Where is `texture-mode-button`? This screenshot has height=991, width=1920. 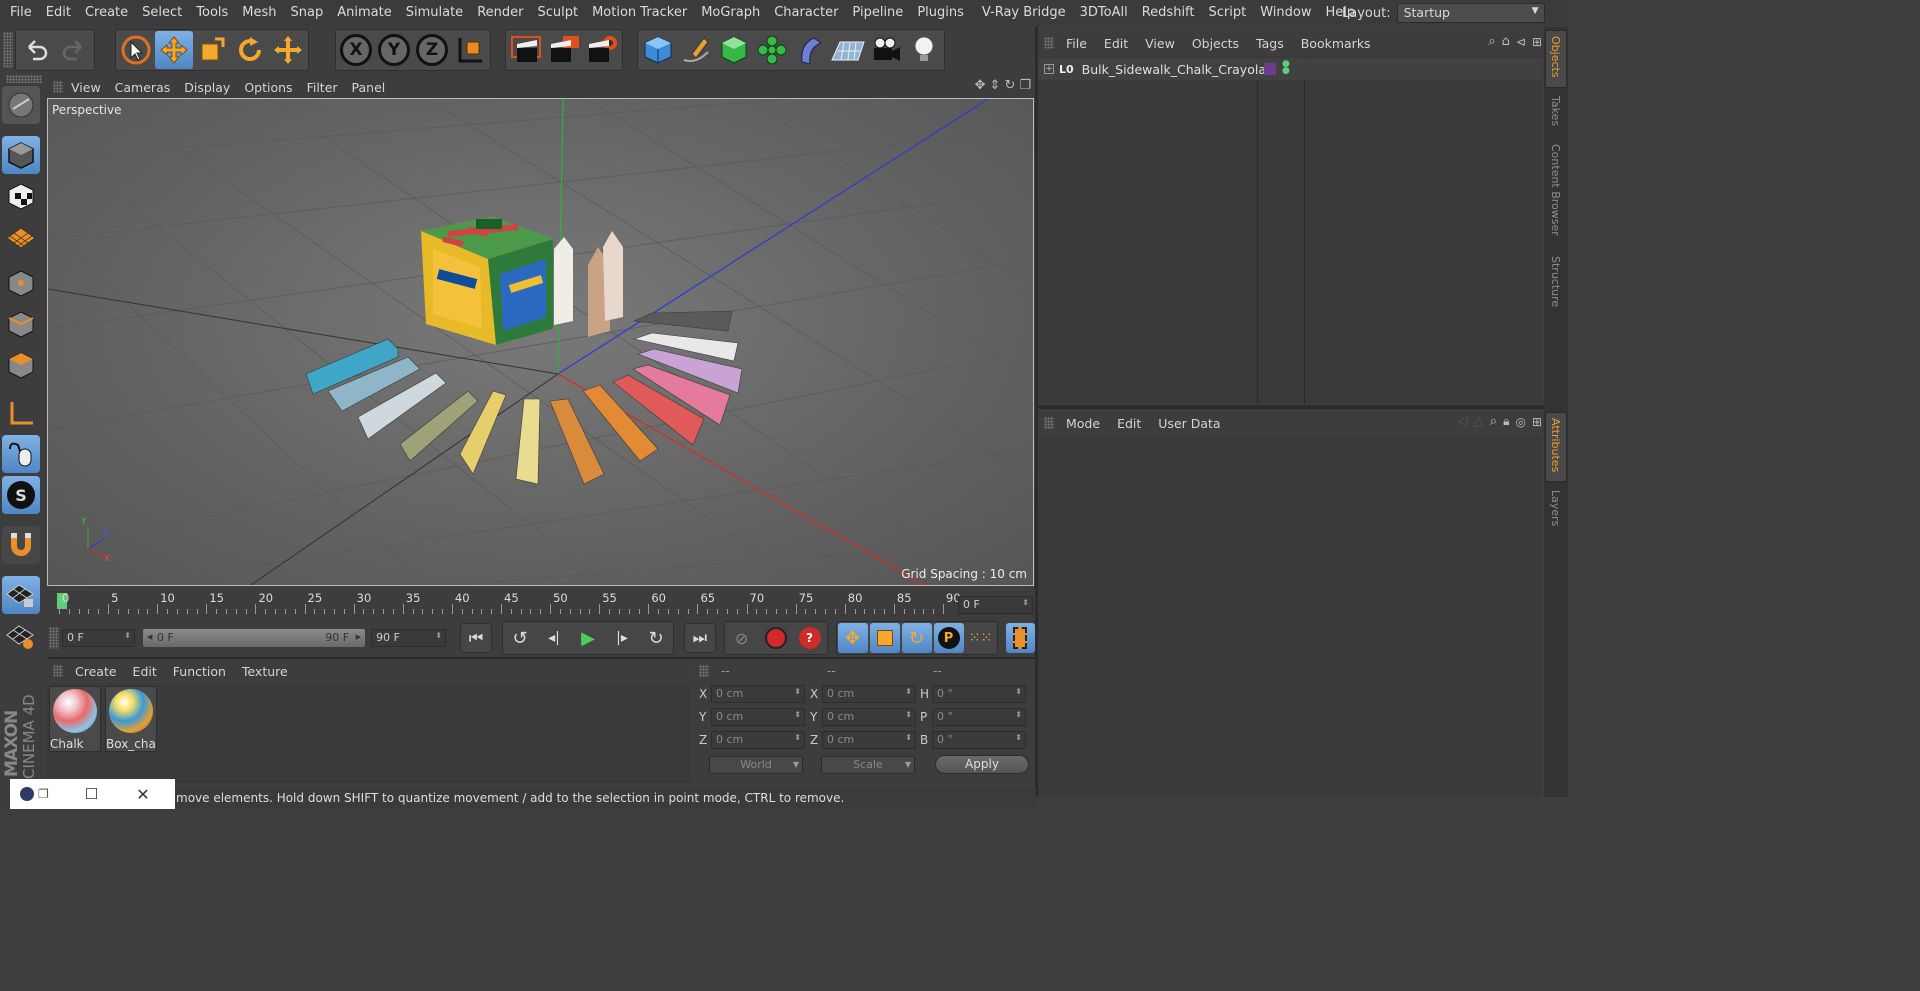
texture-mode-button is located at coordinates (21, 196).